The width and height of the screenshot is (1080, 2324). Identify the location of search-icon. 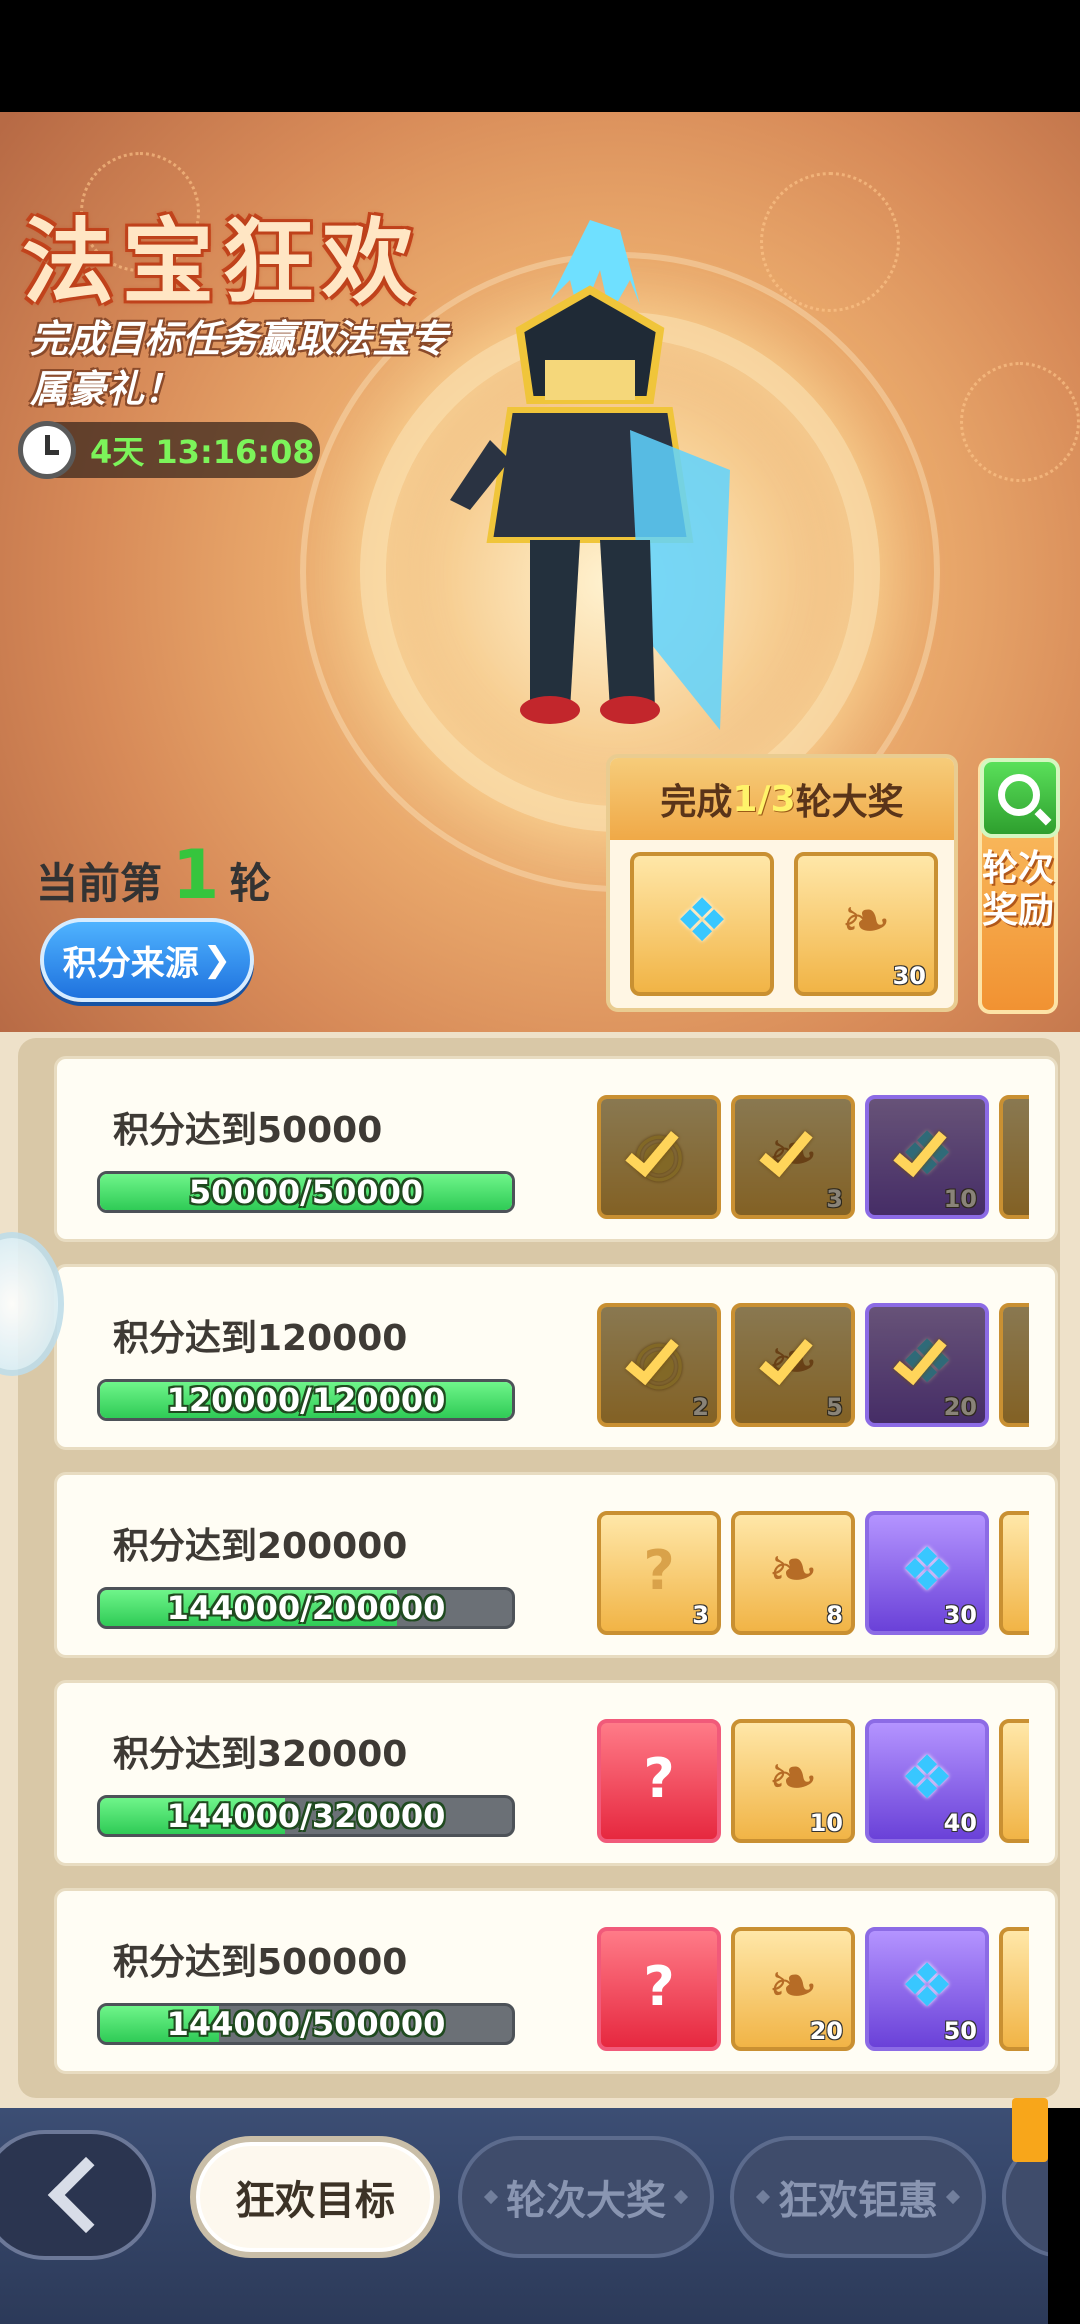
(1019, 795).